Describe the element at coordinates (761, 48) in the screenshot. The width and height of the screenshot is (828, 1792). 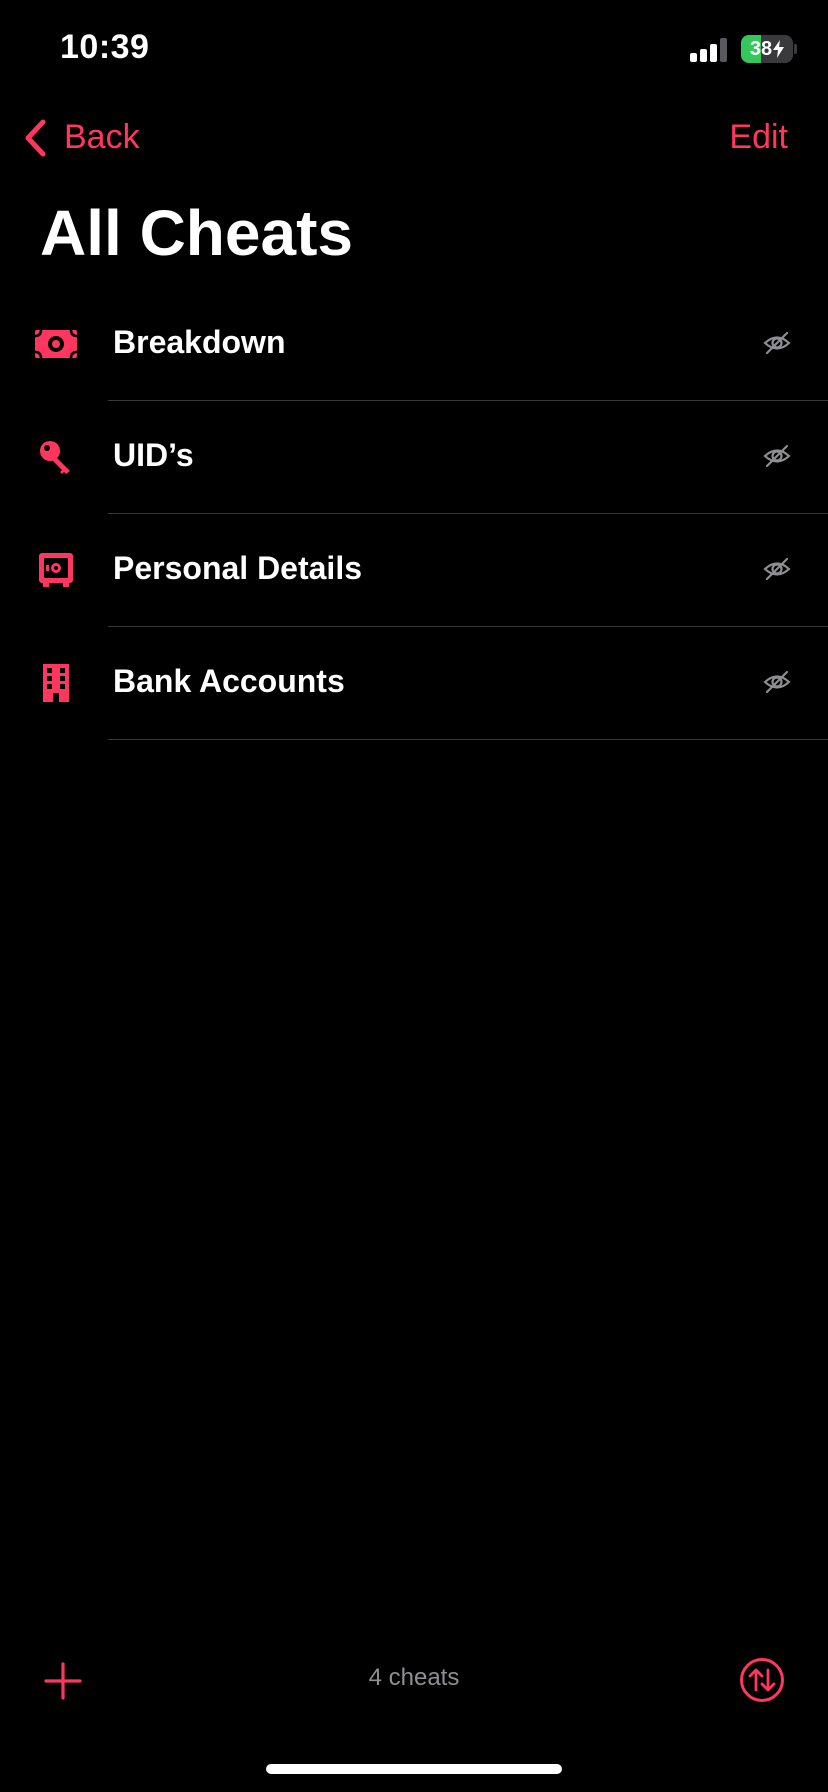
I see `battery-percent: 38` at that location.